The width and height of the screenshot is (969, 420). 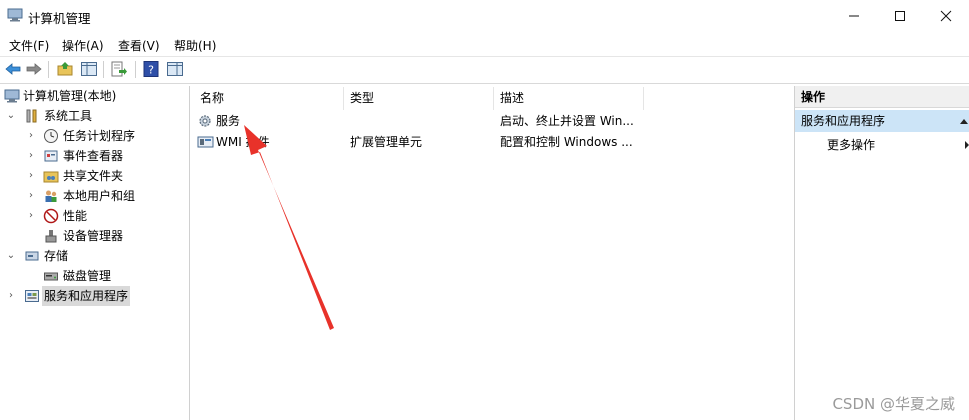 I want to click on help-icon: ?, so click(x=151, y=69).